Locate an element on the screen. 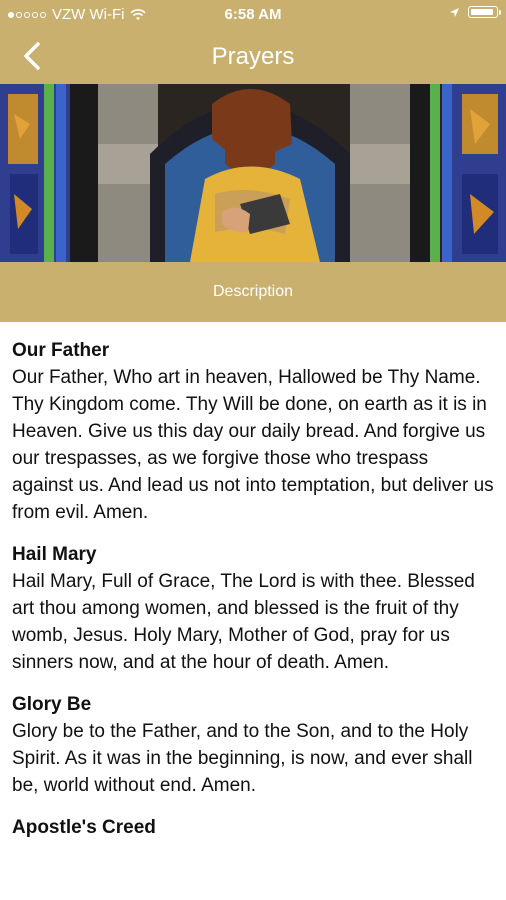 The image size is (506, 900). status-time: 6:58 AM is located at coordinates (253, 14).